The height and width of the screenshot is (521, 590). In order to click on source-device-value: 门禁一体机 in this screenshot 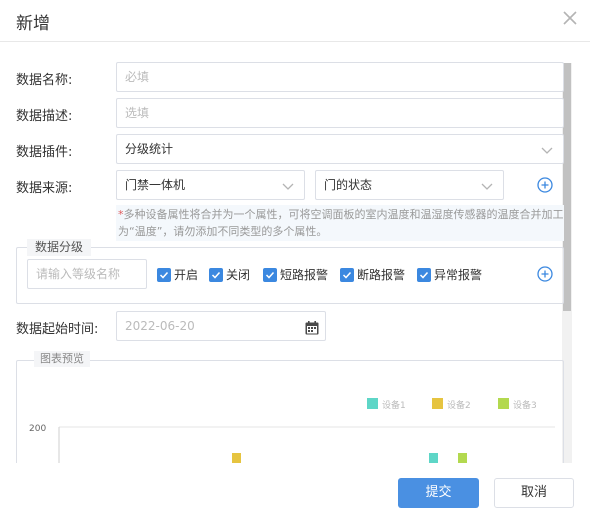, I will do `click(155, 185)`.